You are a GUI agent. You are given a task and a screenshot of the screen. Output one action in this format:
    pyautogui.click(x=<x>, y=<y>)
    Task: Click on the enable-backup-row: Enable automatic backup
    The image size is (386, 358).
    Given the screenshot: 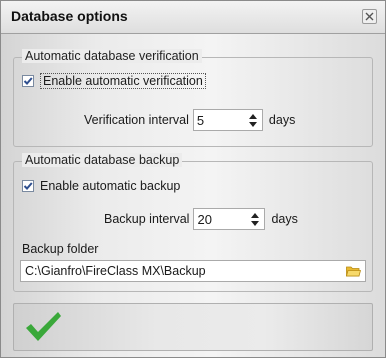 What is the action you would take?
    pyautogui.click(x=101, y=186)
    